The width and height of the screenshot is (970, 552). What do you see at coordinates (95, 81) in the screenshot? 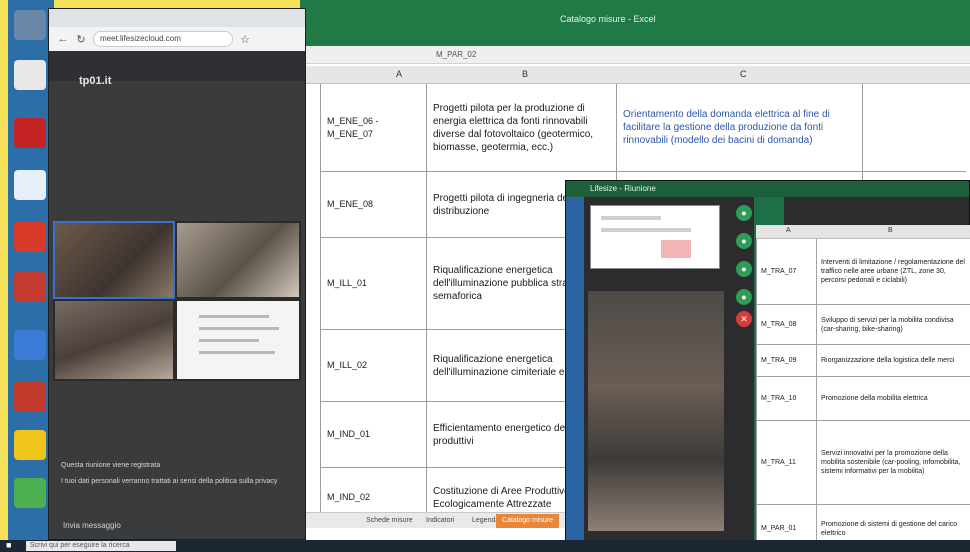
I see `meeting-name: tp01.it` at bounding box center [95, 81].